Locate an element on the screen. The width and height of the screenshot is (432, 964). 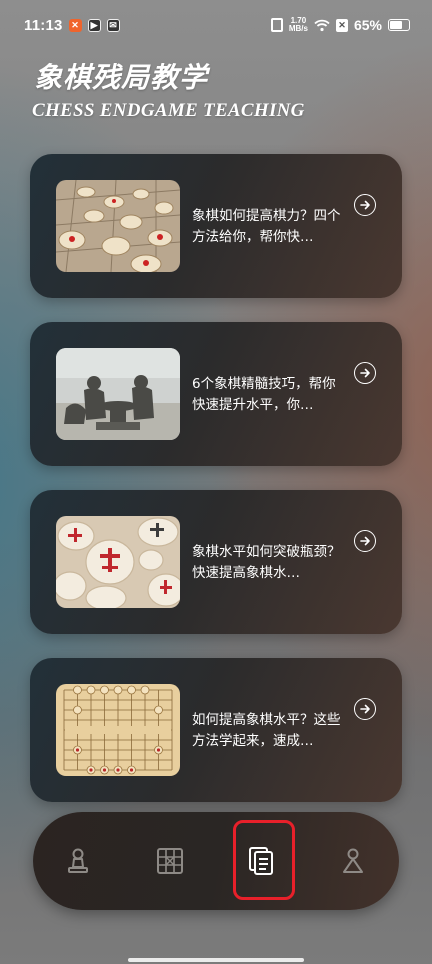
play-notification-icon: ▶ is located at coordinates (94, 25).